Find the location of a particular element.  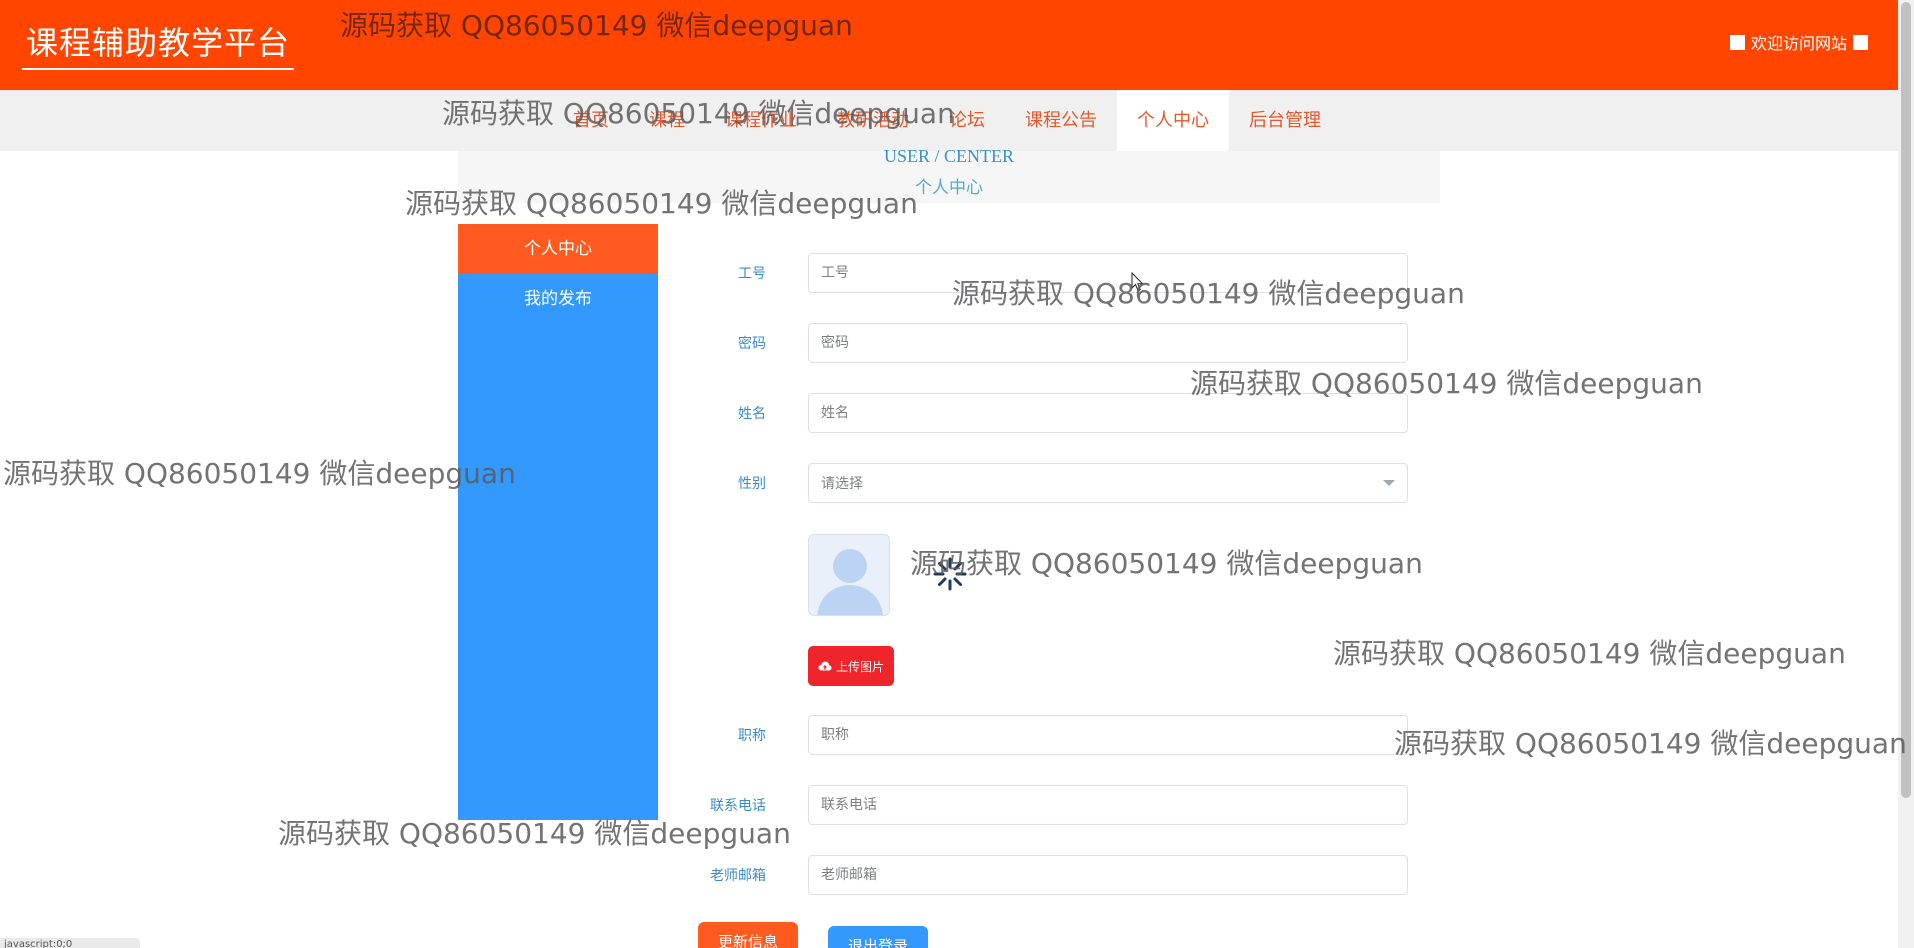

page-scrollbar is located at coordinates (1906, 474).